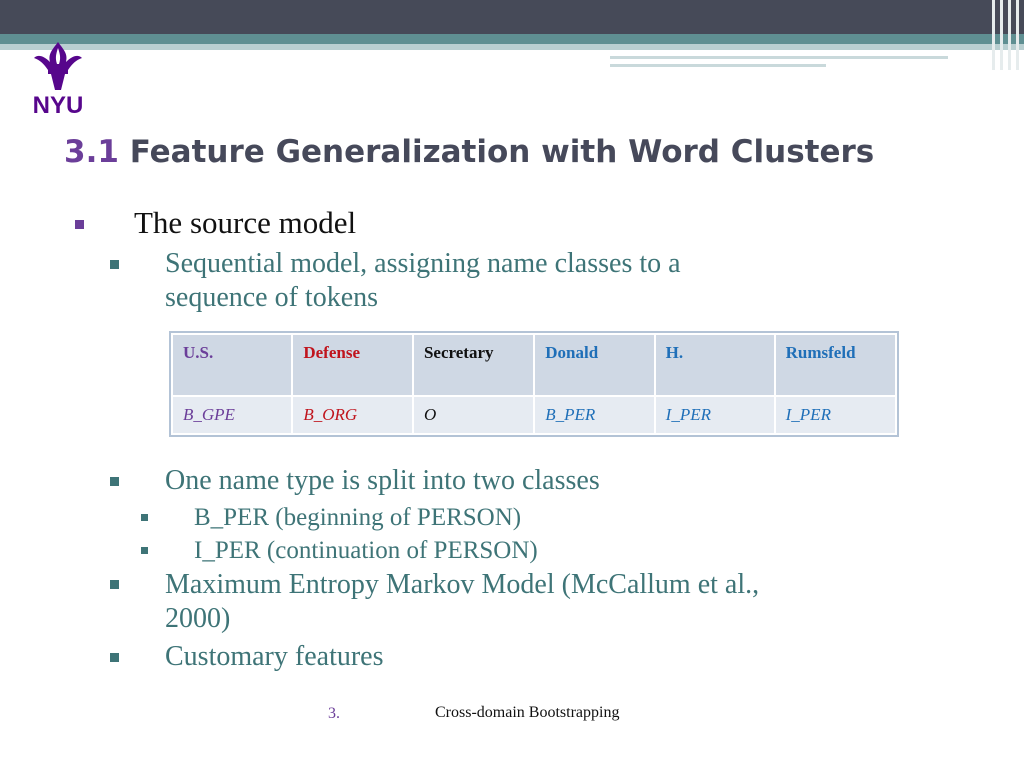  Describe the element at coordinates (473, 415) in the screenshot. I see `tag-cell: O` at that location.